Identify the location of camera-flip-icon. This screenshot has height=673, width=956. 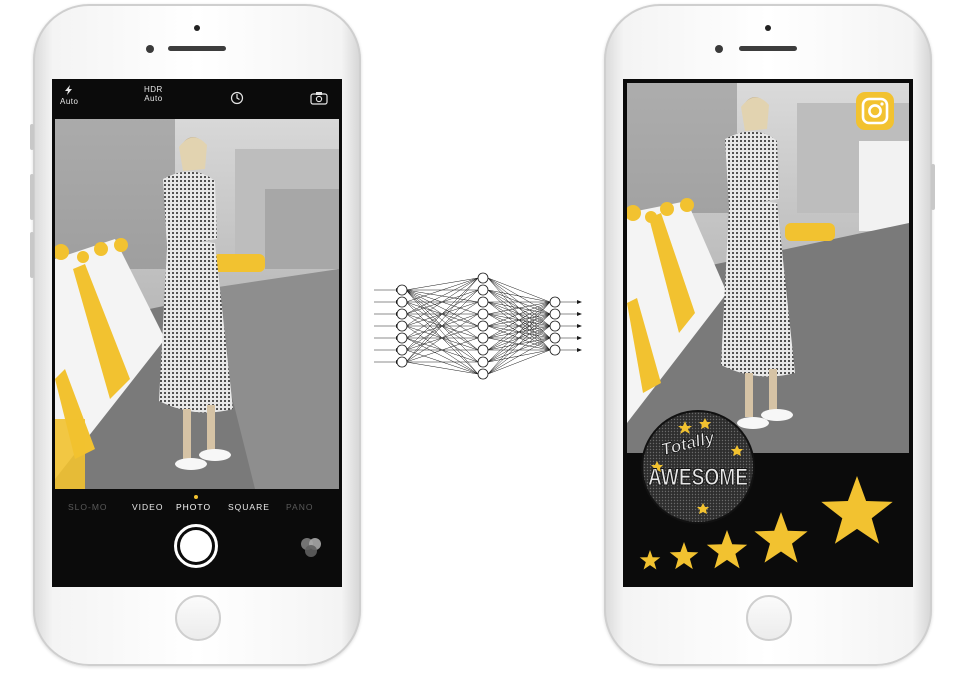
(319, 98).